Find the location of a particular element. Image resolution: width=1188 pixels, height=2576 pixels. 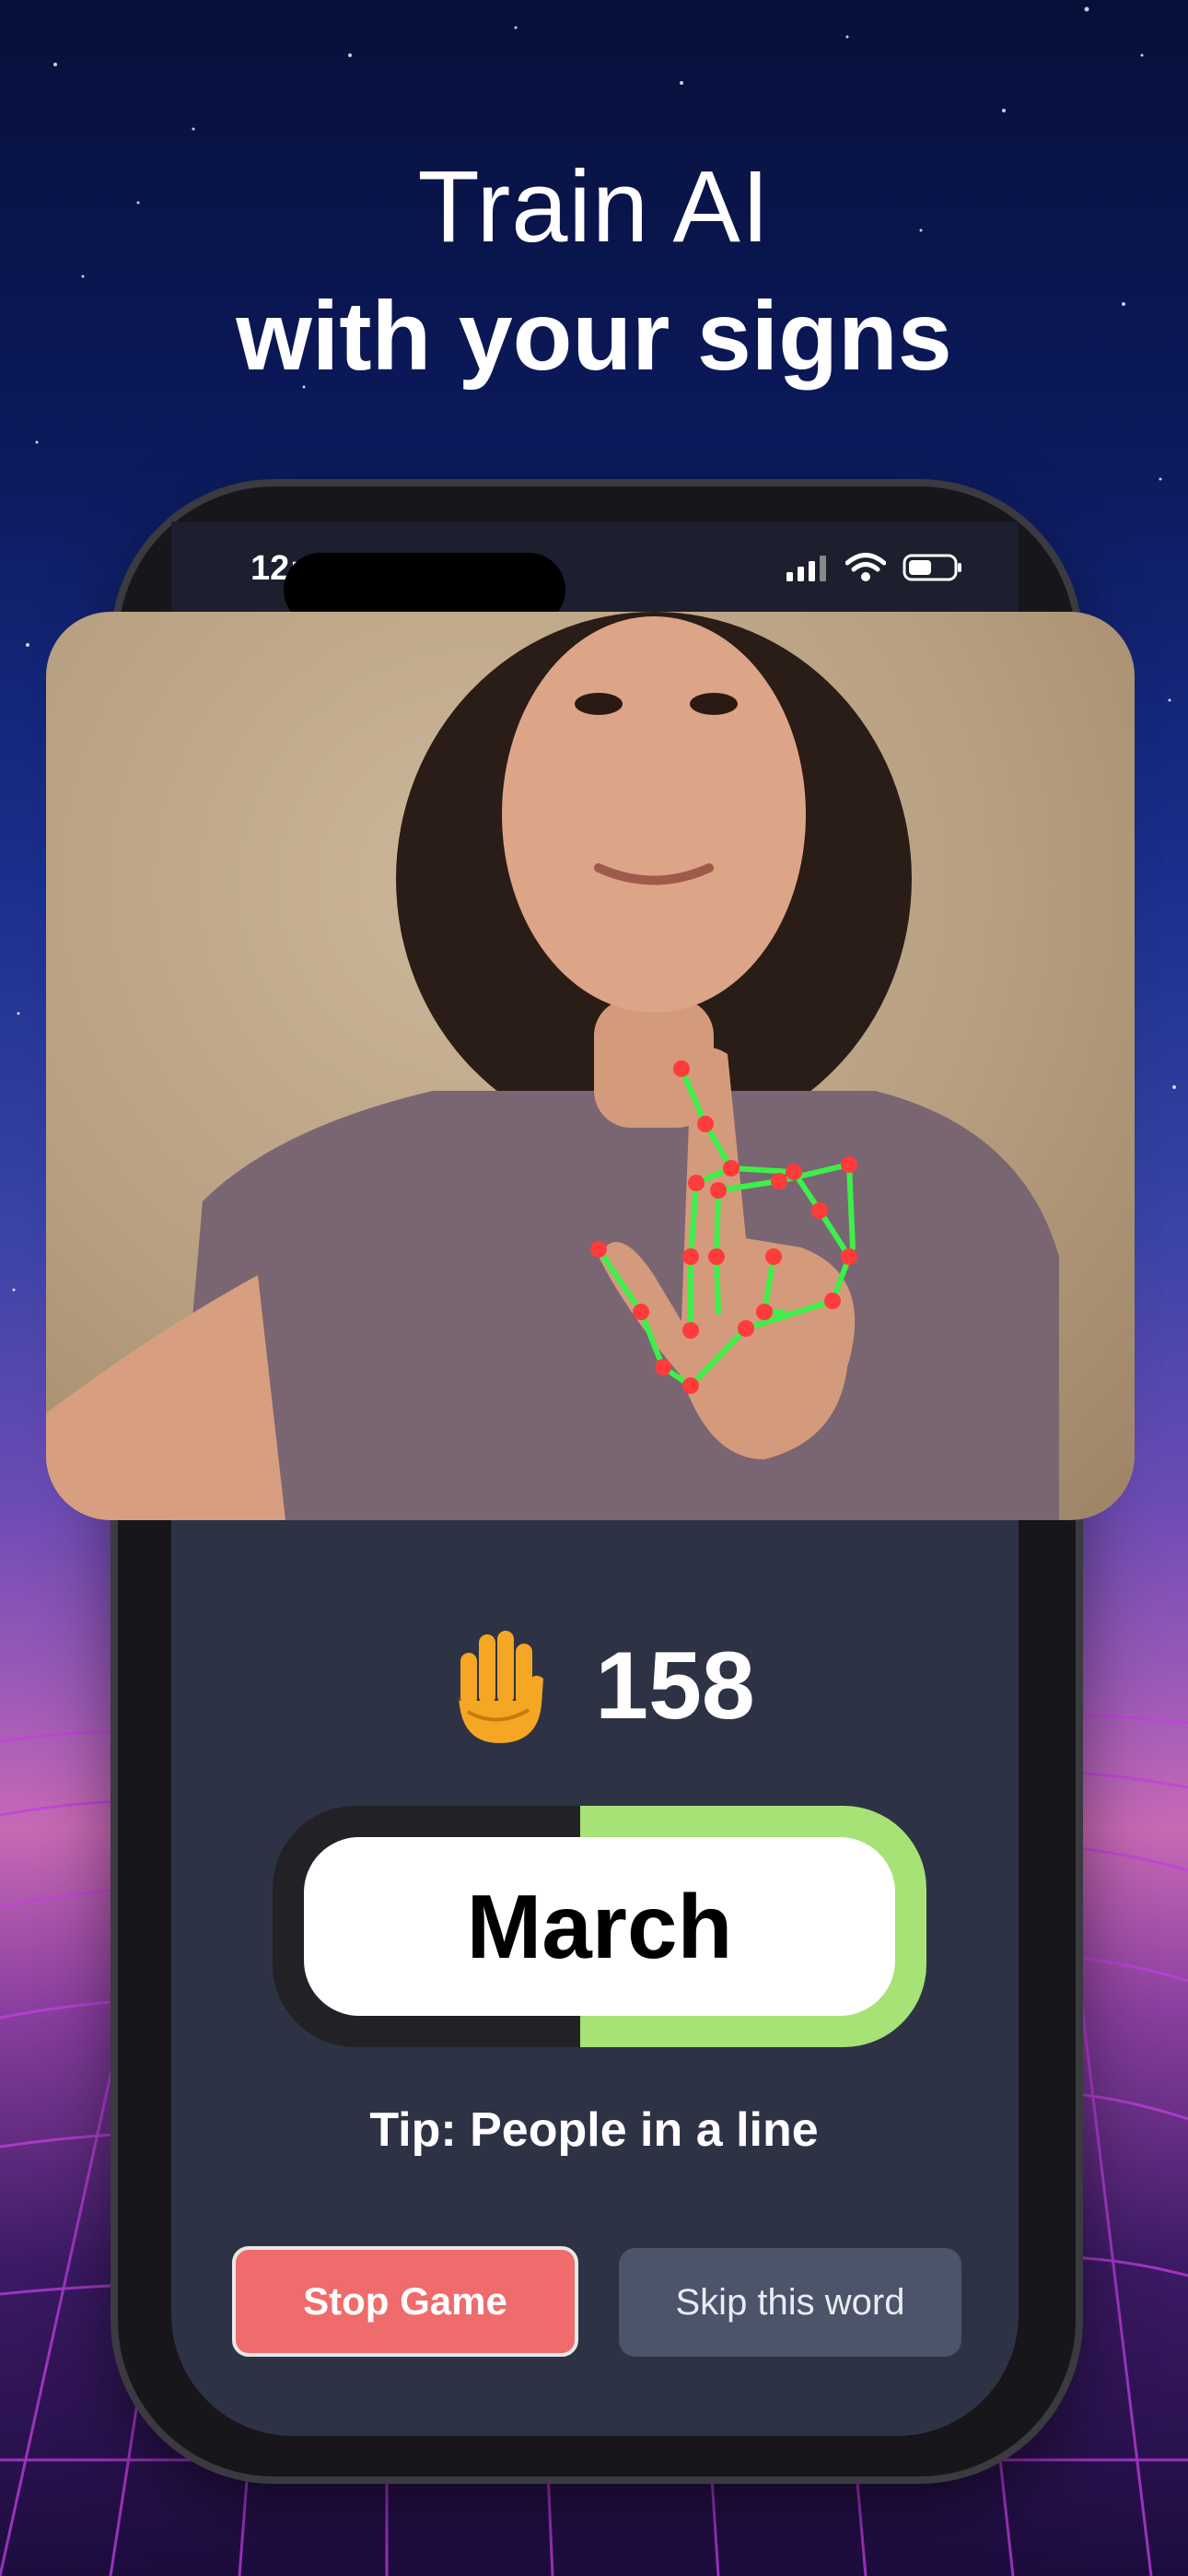

headline-line-2: with your signs is located at coordinates (594, 336).